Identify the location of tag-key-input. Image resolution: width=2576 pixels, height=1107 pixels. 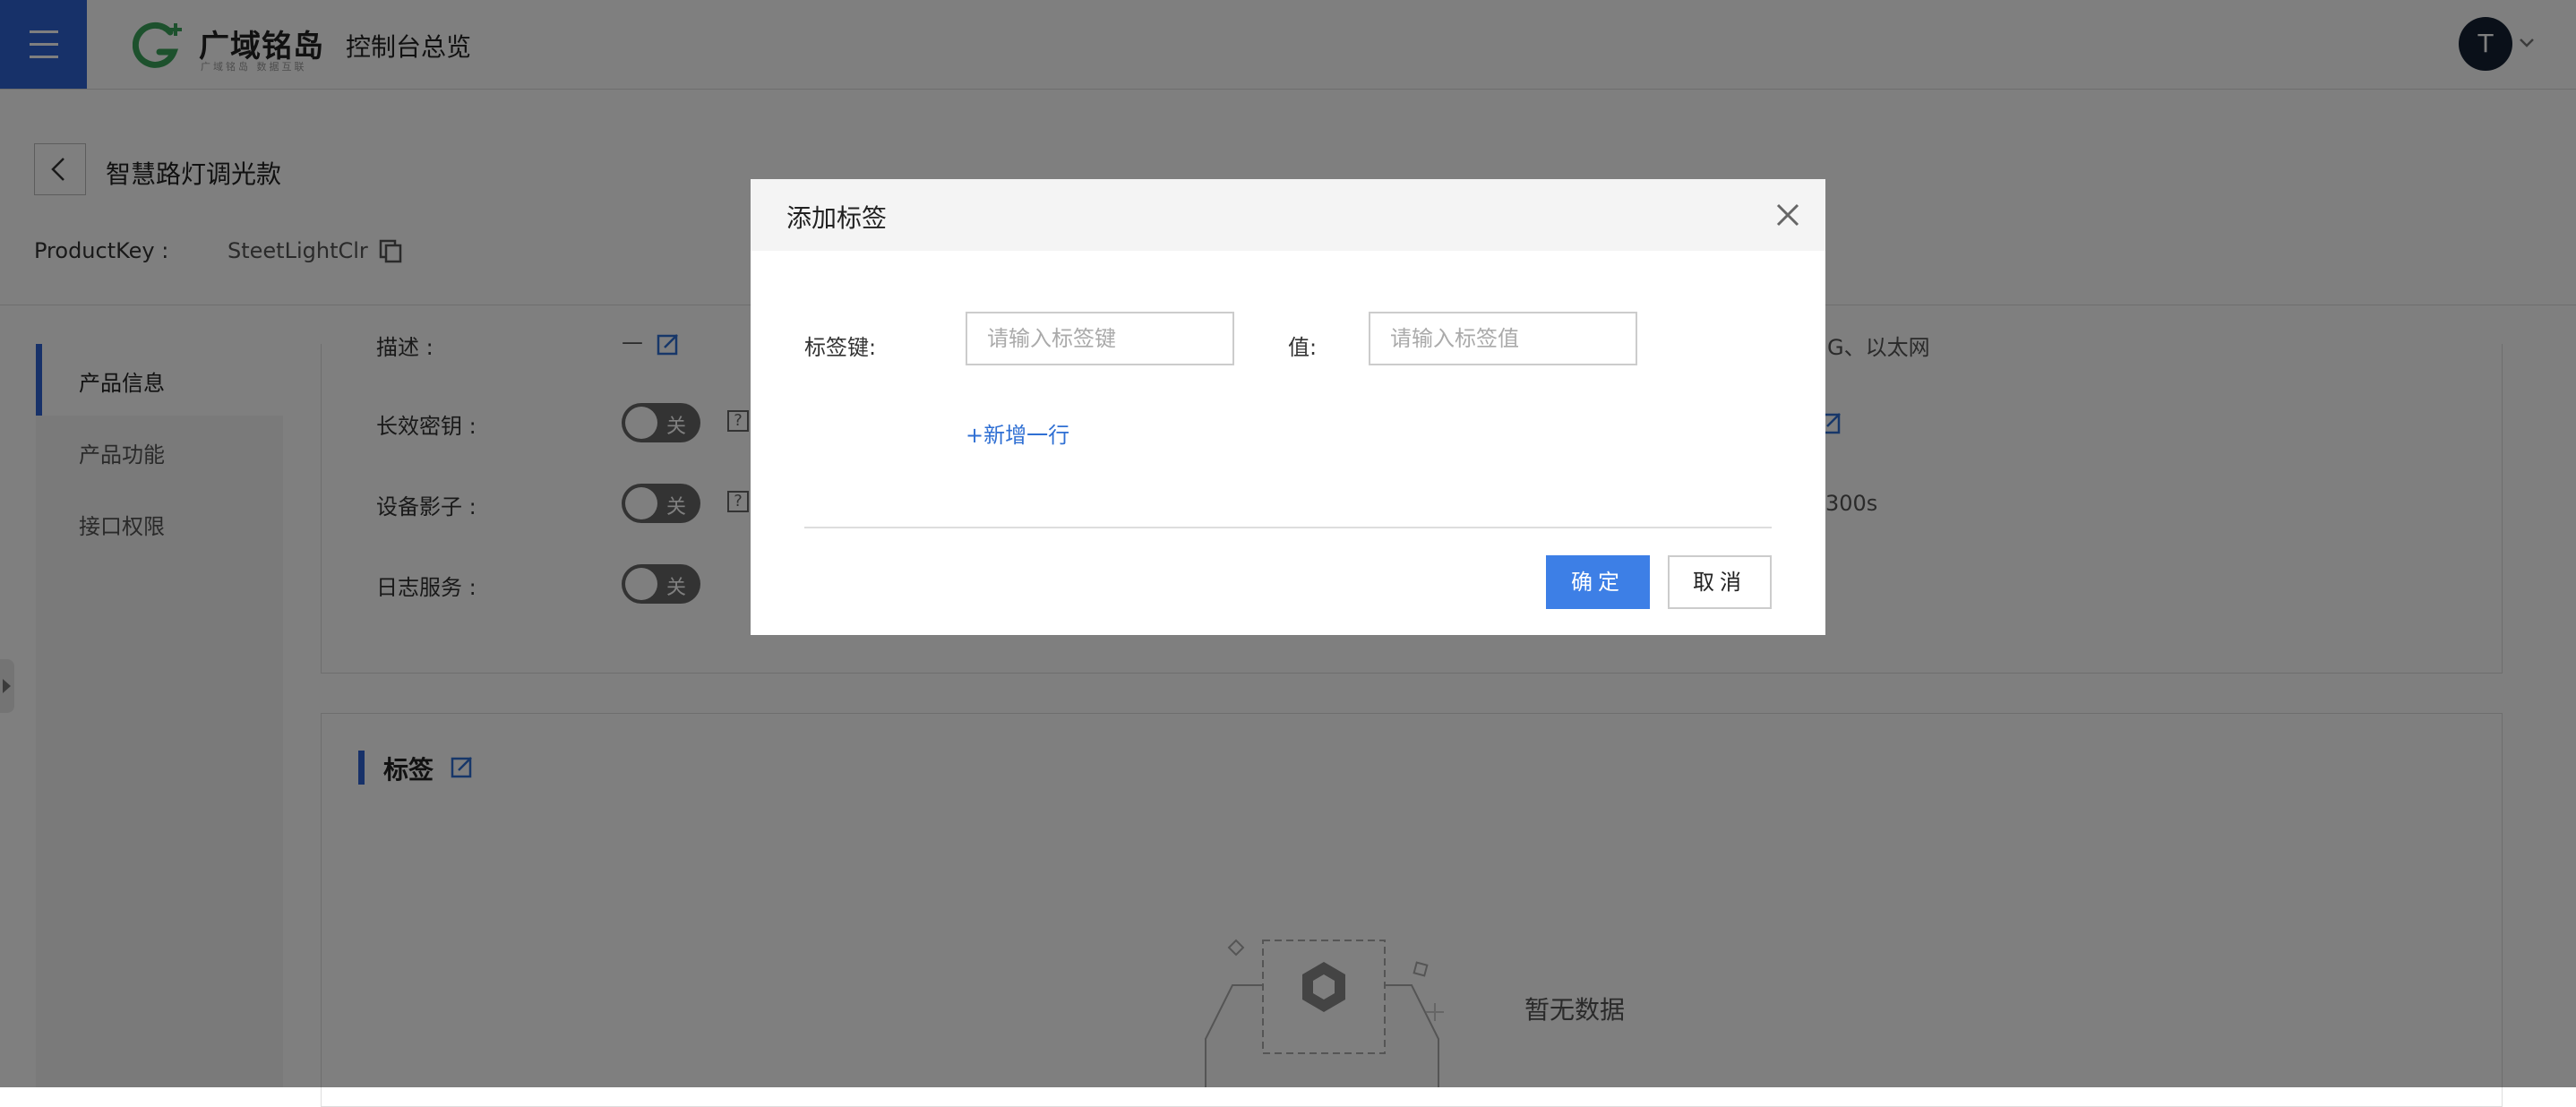
(1100, 339).